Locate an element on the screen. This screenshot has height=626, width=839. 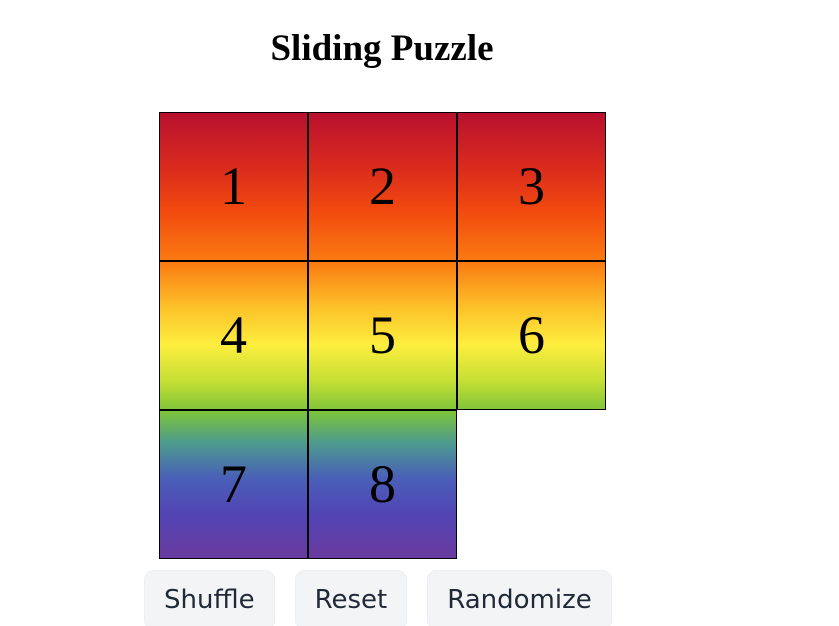
tile-number: 7 is located at coordinates (233, 483).